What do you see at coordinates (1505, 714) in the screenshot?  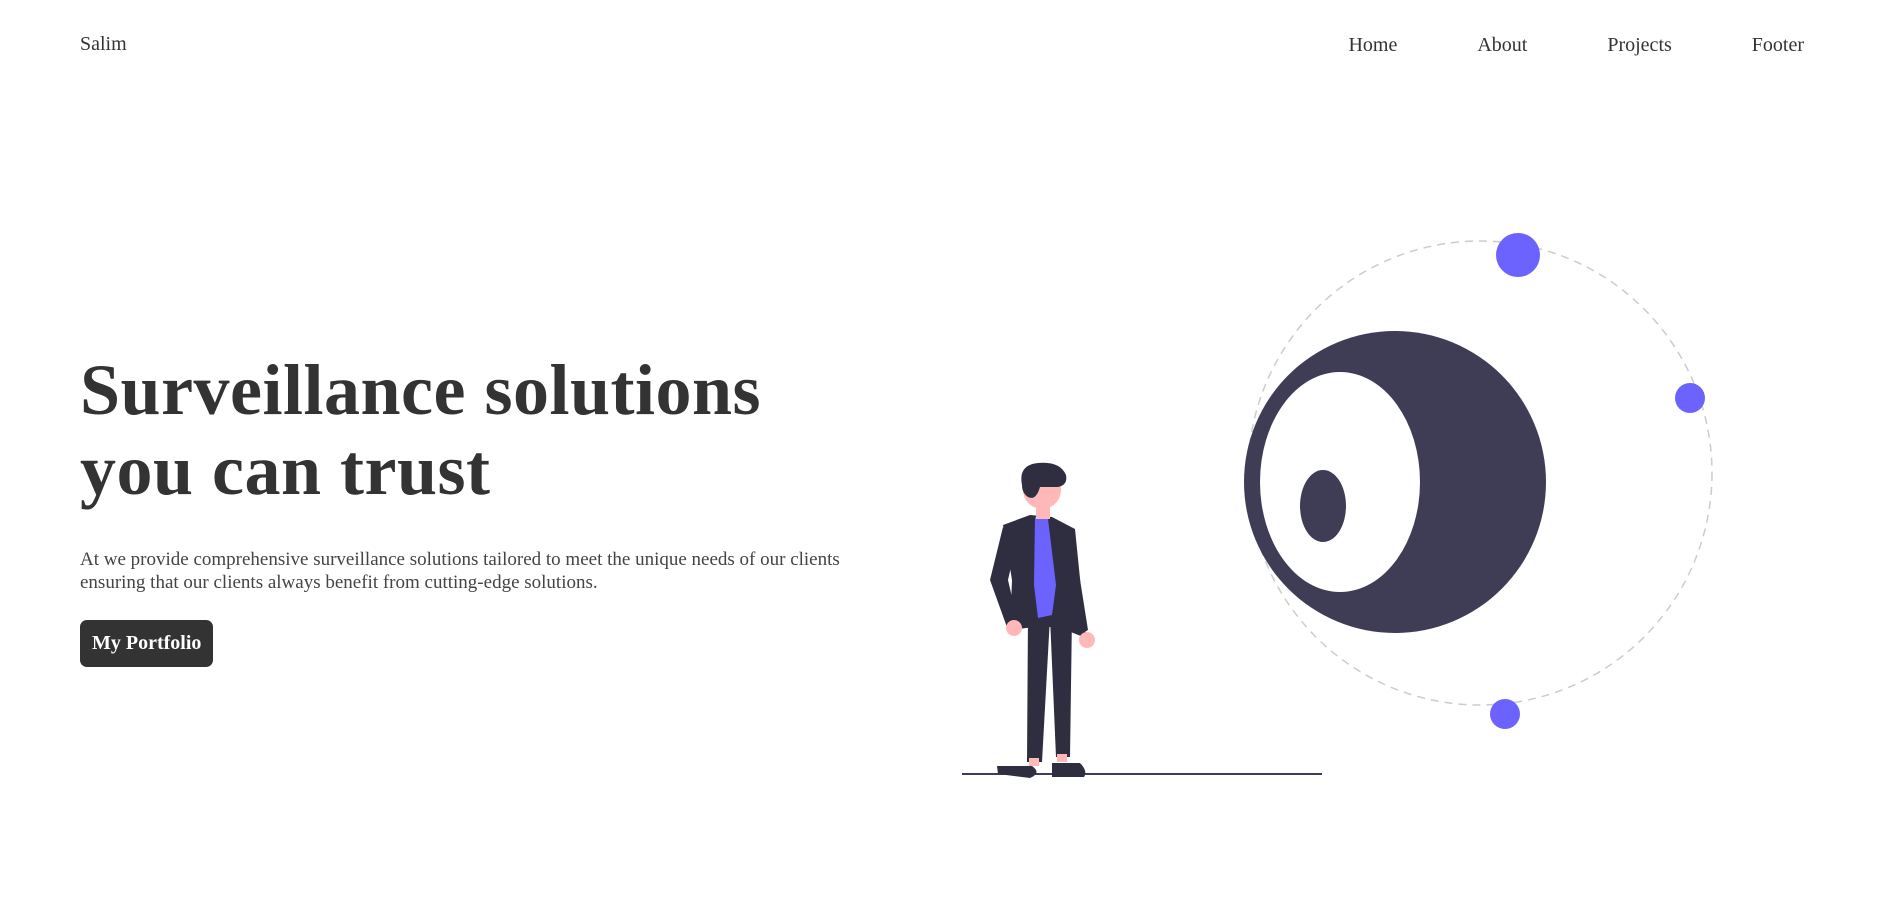 I see `orbit-dot-bottom` at bounding box center [1505, 714].